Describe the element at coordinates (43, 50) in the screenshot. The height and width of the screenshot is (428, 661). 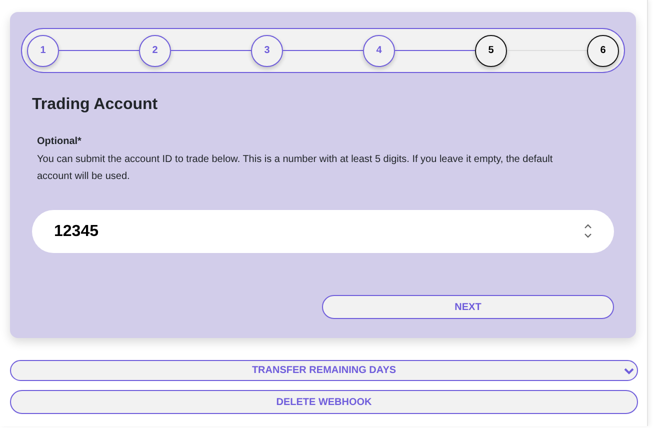
I see `step-circle: 1` at that location.